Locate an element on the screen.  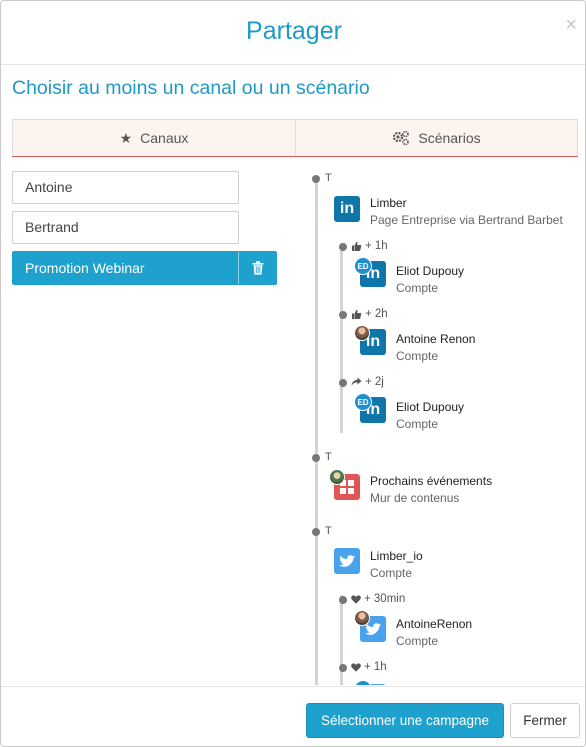
channel-title: Prochains événements is located at coordinates (431, 481).